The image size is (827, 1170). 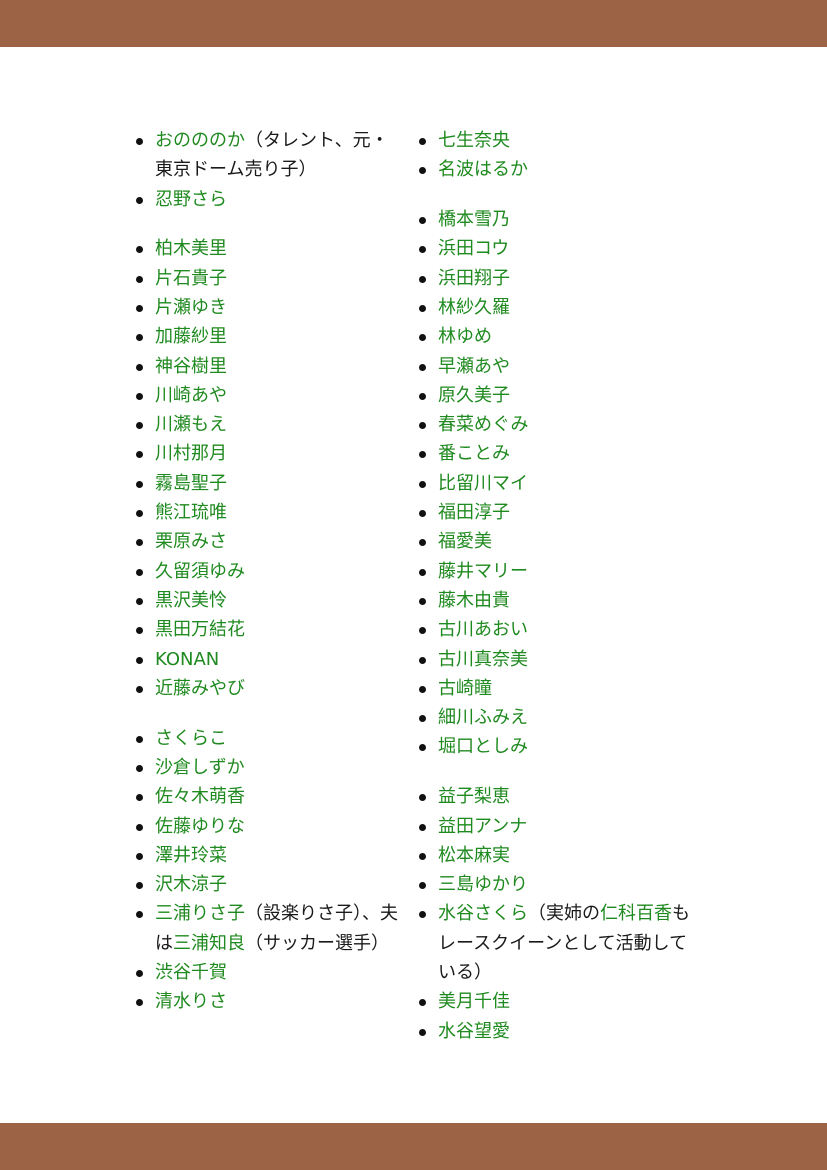 What do you see at coordinates (474, 140) in the screenshot?
I see `name-link: 七生奈央` at bounding box center [474, 140].